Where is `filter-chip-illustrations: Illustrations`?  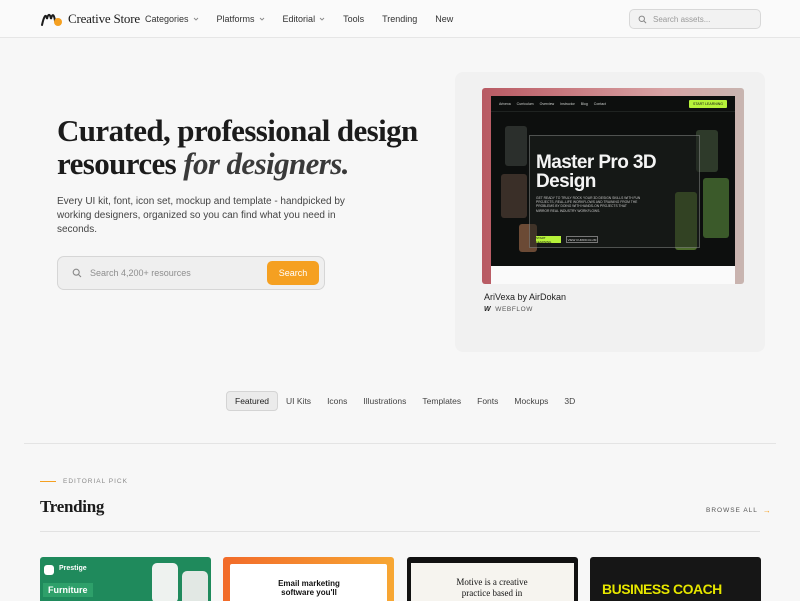
filter-chip-illustrations: Illustrations is located at coordinates (384, 401).